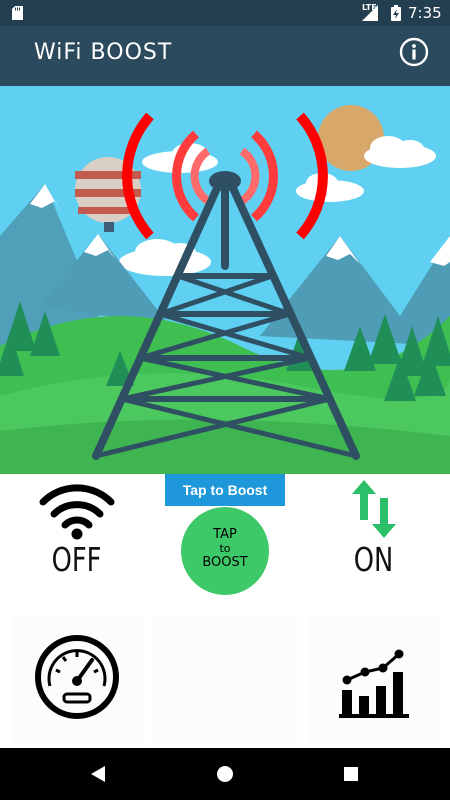  I want to click on boost-button-line2: to, so click(225, 548).